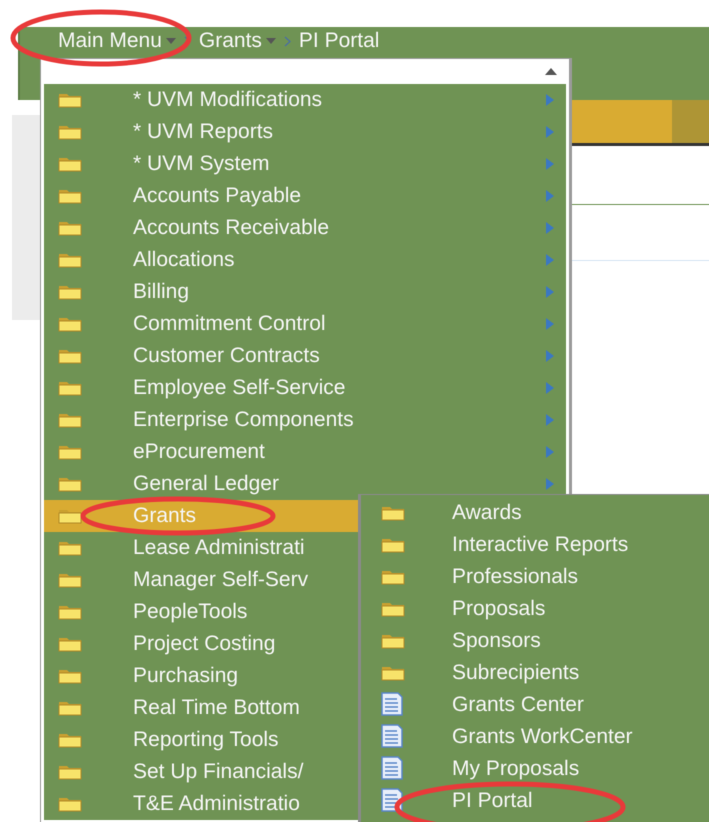 The height and width of the screenshot is (822, 709). Describe the element at coordinates (305, 132) in the screenshot. I see `menu-item: * UVM Reports` at that location.